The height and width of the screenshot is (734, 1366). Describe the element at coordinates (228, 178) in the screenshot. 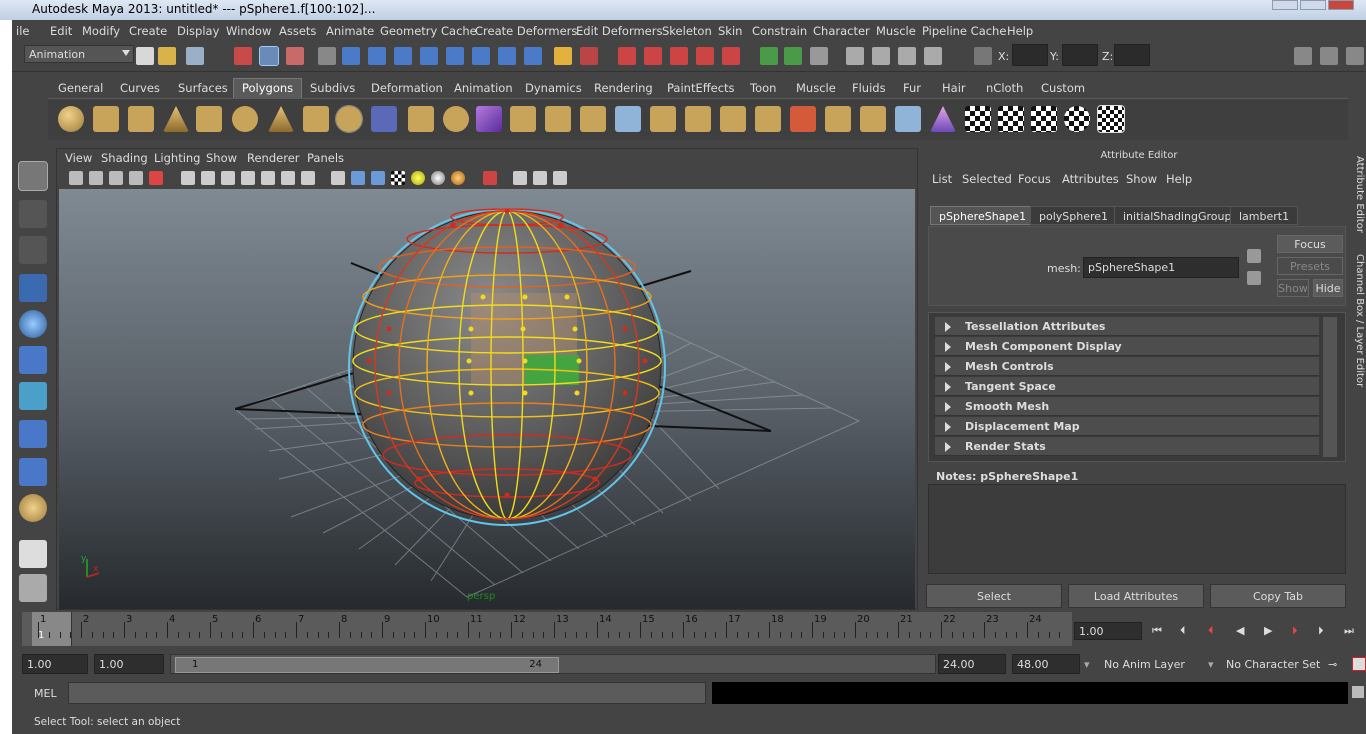

I see `resolution-gate-icon` at that location.